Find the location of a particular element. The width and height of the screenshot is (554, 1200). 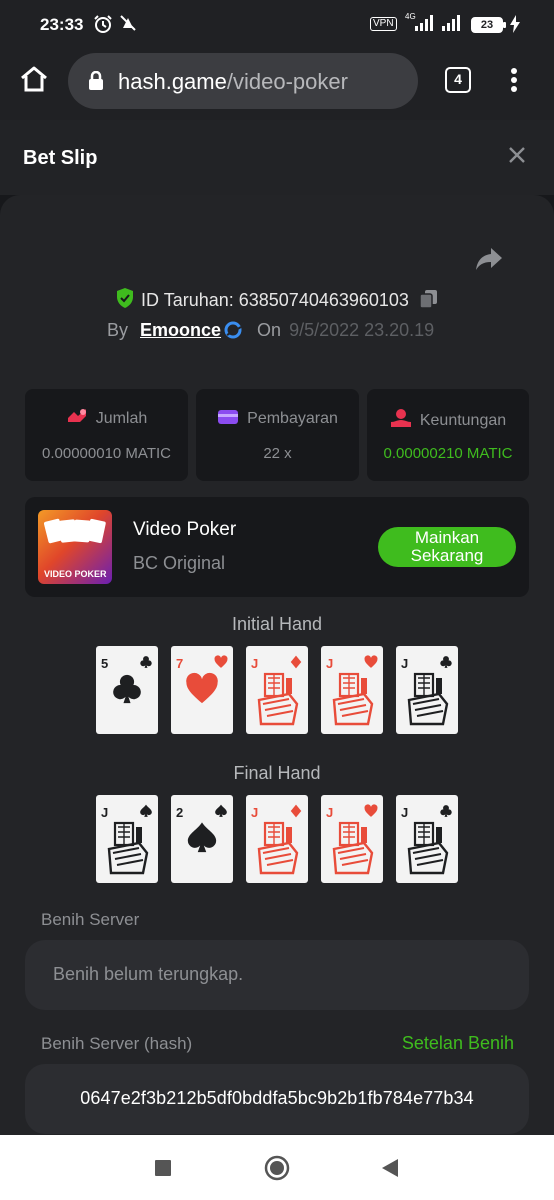

signal-icon is located at coordinates (424, 23).